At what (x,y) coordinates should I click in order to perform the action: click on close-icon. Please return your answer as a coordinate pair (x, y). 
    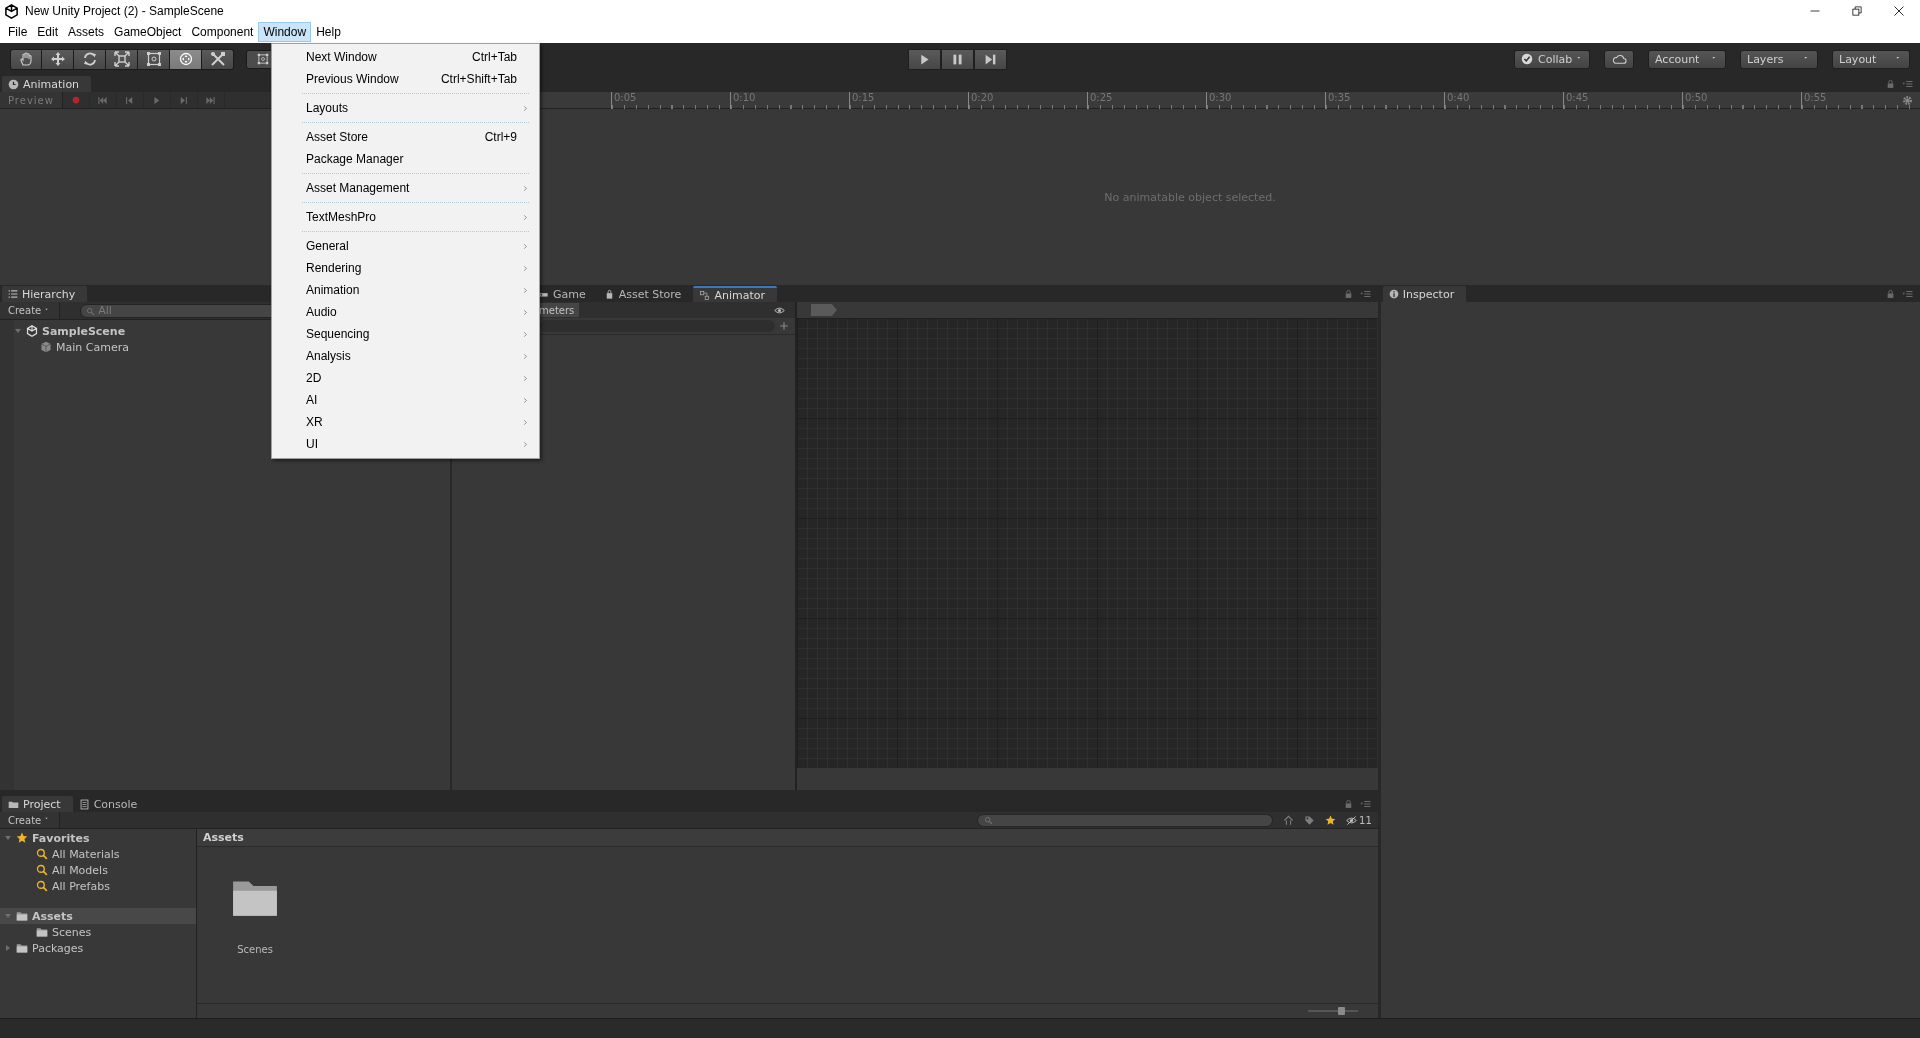
    Looking at the image, I should click on (1899, 11).